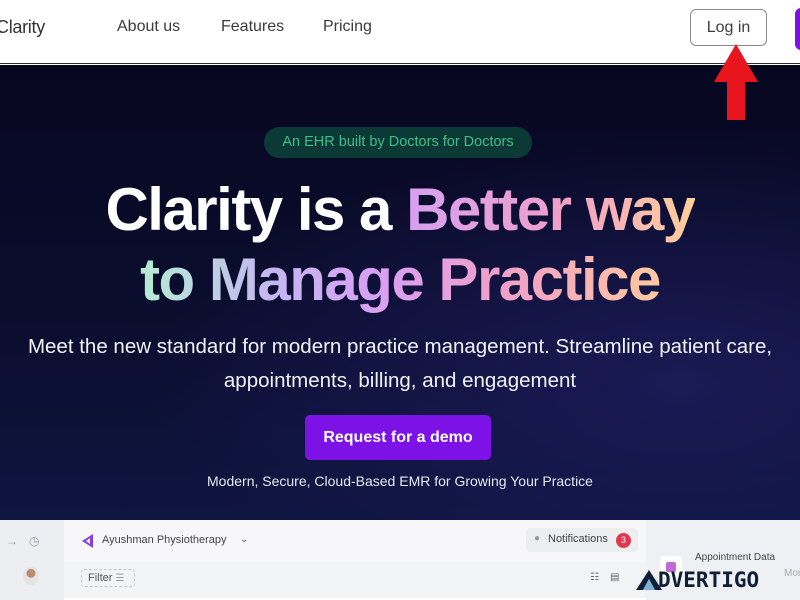 This screenshot has height=600, width=800. What do you see at coordinates (164, 540) in the screenshot?
I see `organization-name: Ayushman Physiotherapy` at bounding box center [164, 540].